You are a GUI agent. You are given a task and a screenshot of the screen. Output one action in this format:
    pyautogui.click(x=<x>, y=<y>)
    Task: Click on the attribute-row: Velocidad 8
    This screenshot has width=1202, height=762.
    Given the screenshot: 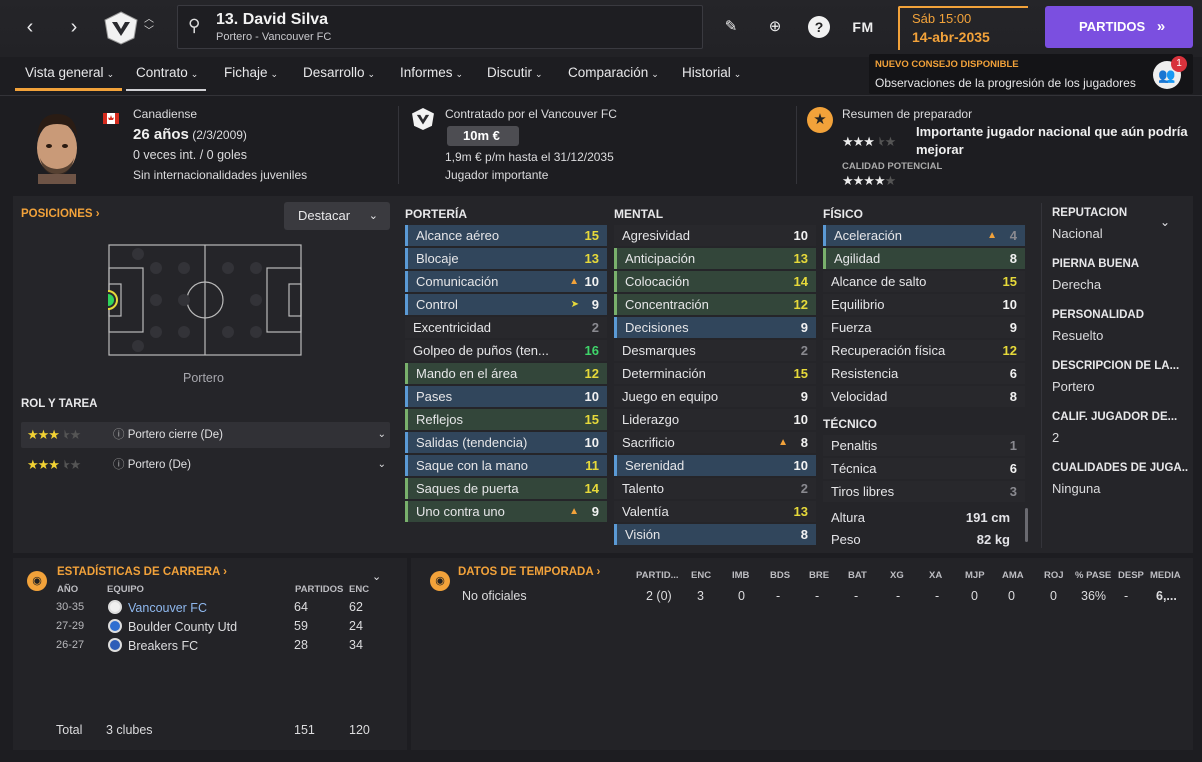 What is the action you would take?
    pyautogui.click(x=924, y=396)
    